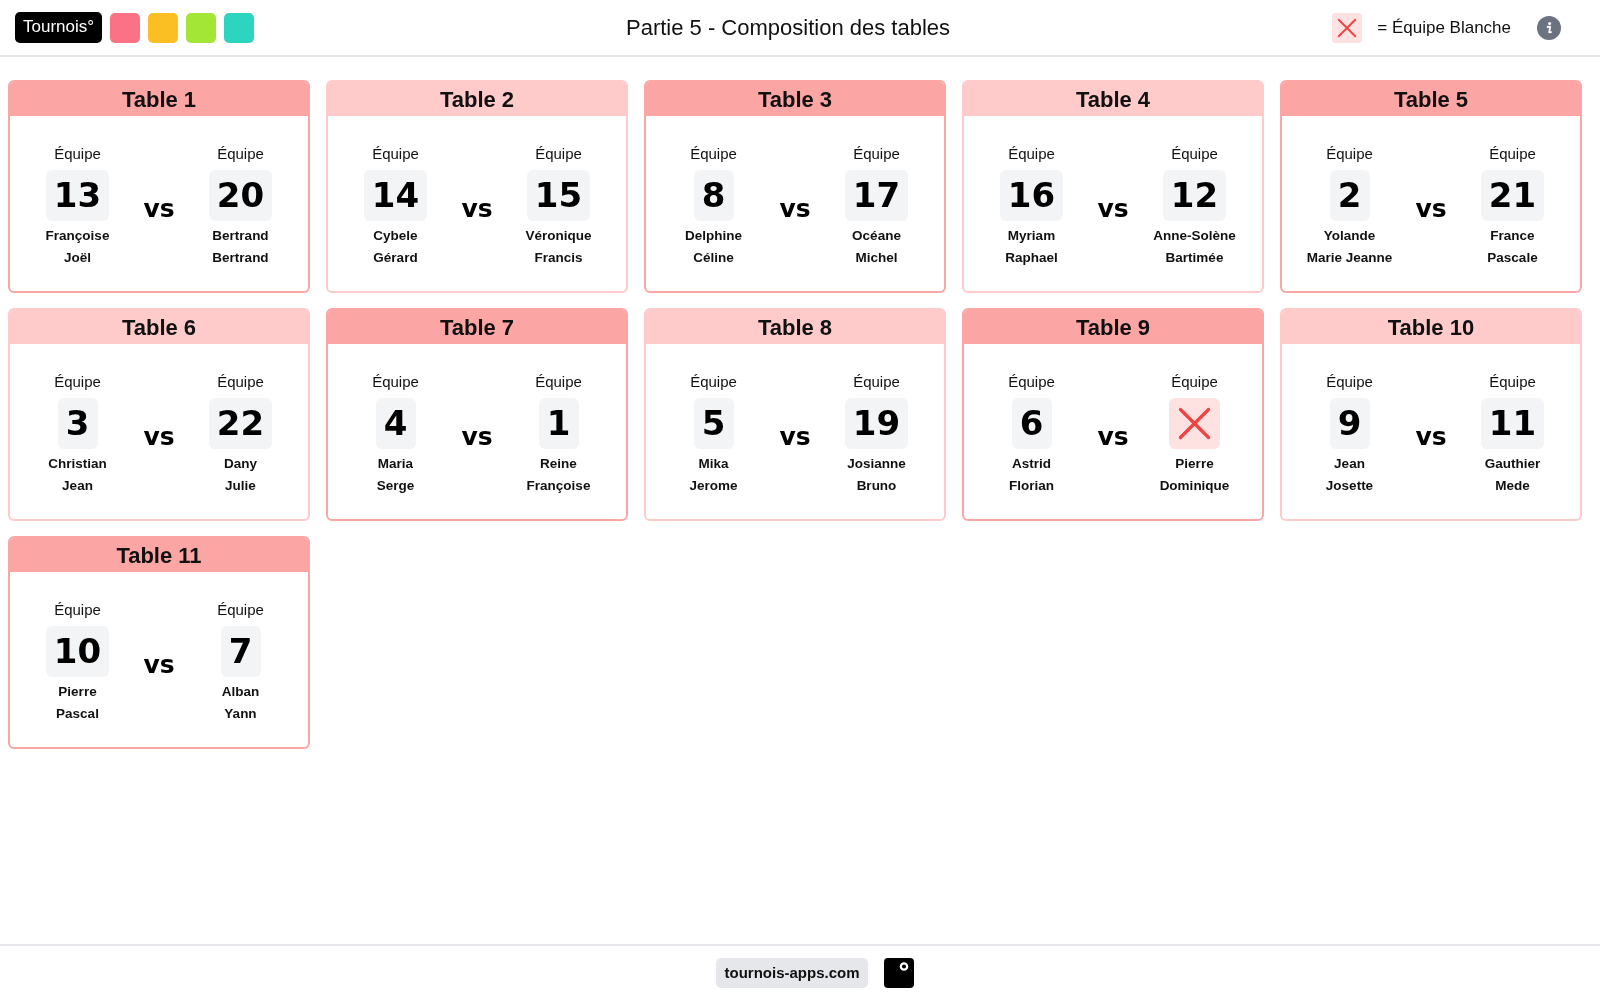 This screenshot has width=1600, height=1000. I want to click on table-title: Table 6, so click(159, 327).